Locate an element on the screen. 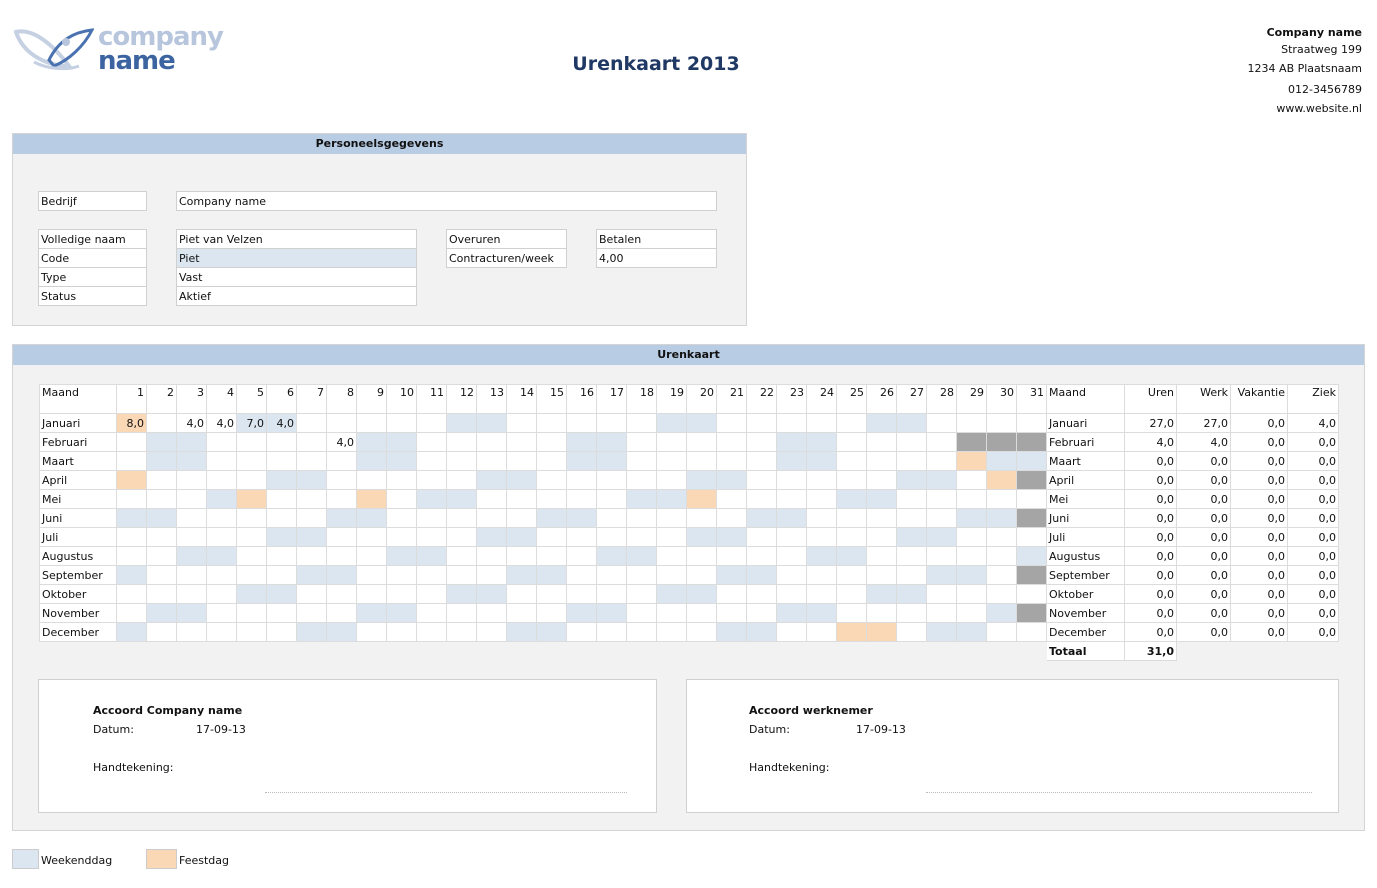  contract-field: 4,00 is located at coordinates (656, 258).